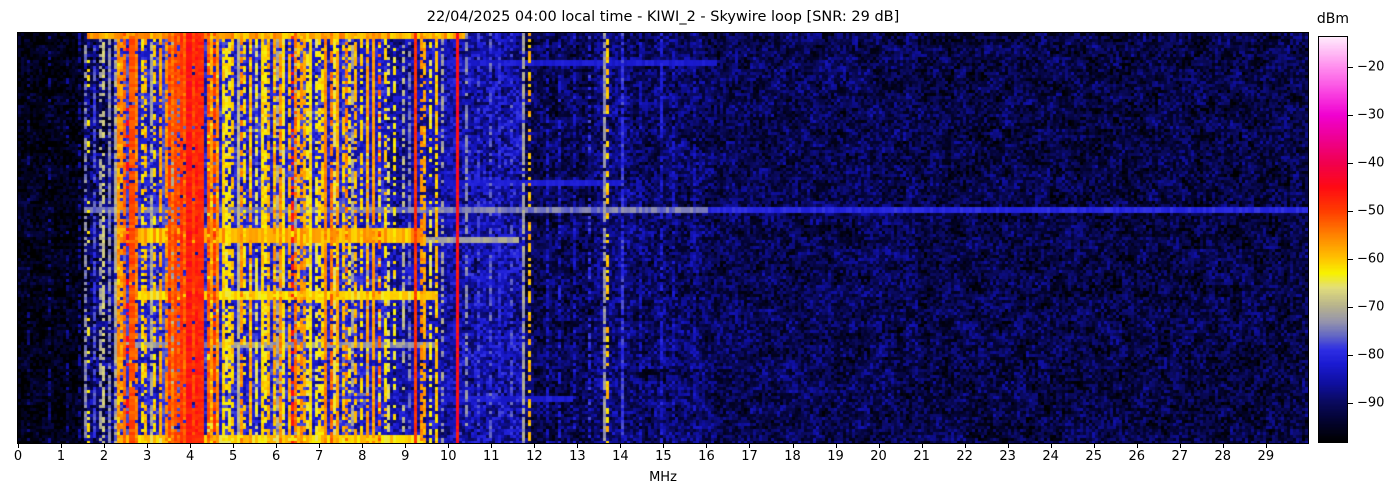  What do you see at coordinates (276, 456) in the screenshot?
I see `x-tick-label: 6` at bounding box center [276, 456].